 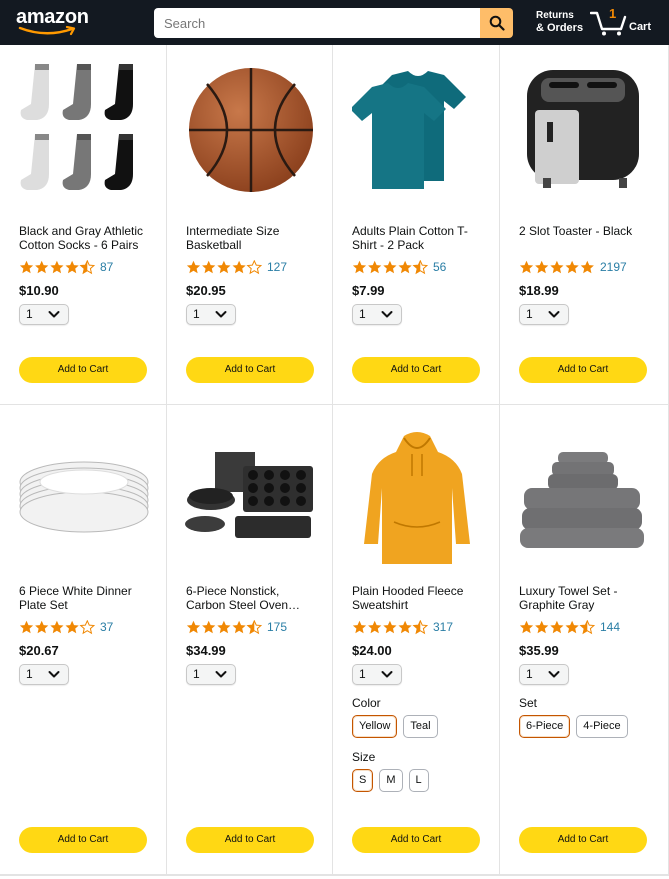 I want to click on search-icon, so click(x=497, y=23).